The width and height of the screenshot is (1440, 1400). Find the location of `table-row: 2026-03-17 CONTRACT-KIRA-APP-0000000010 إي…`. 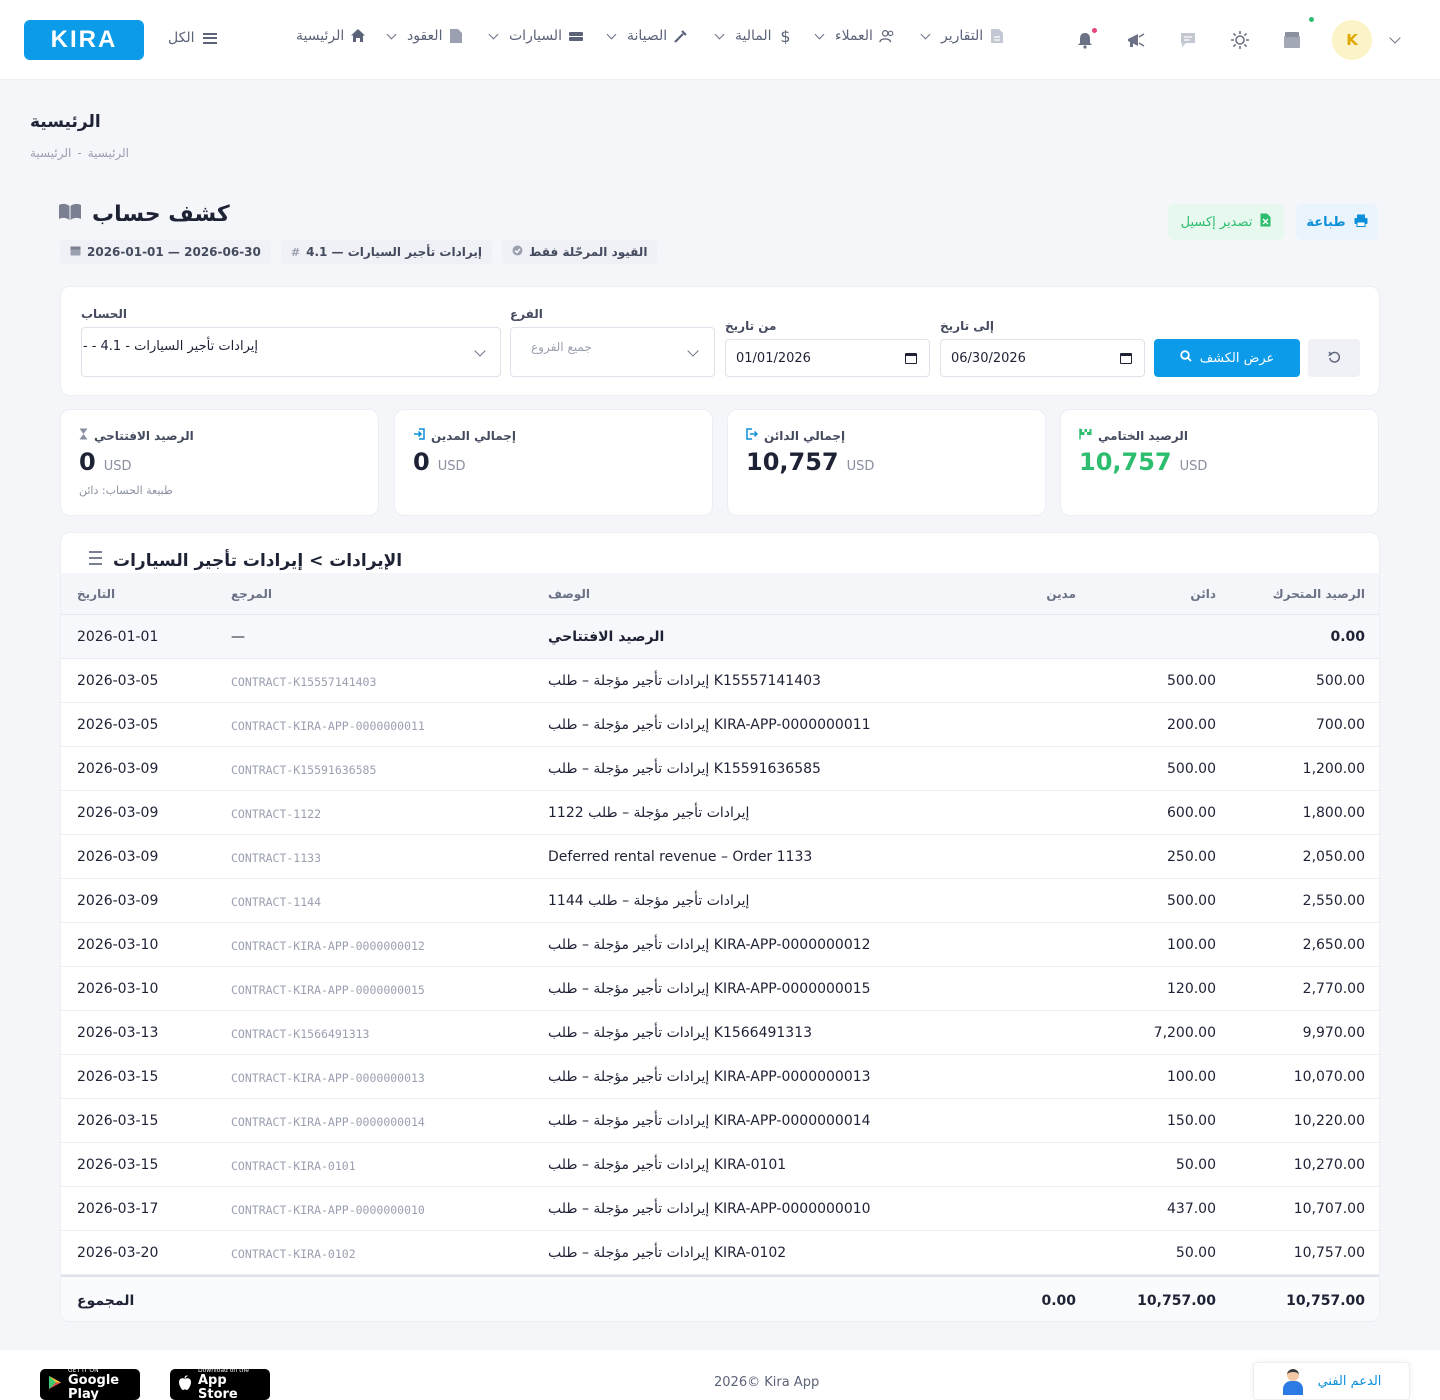

table-row: 2026-03-17 CONTRACT-KIRA-APP-0000000010 إي… is located at coordinates (720, 1209).